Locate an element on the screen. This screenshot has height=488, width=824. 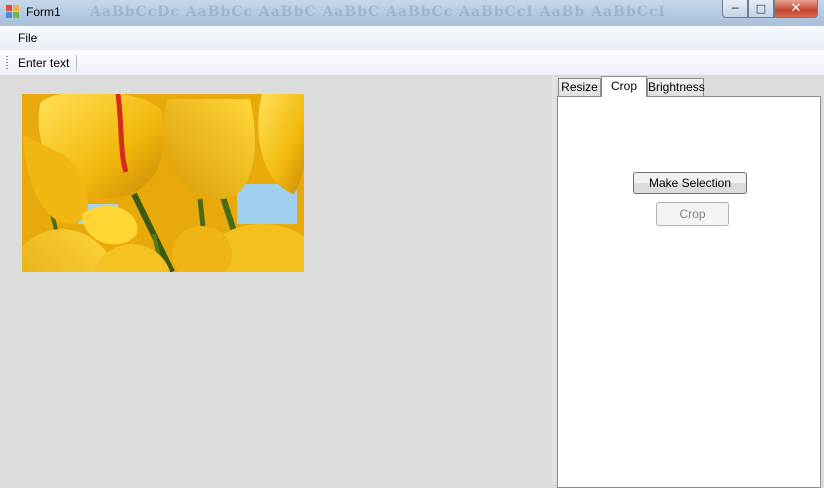
make-selection-button: Make Selection is located at coordinates (690, 183).